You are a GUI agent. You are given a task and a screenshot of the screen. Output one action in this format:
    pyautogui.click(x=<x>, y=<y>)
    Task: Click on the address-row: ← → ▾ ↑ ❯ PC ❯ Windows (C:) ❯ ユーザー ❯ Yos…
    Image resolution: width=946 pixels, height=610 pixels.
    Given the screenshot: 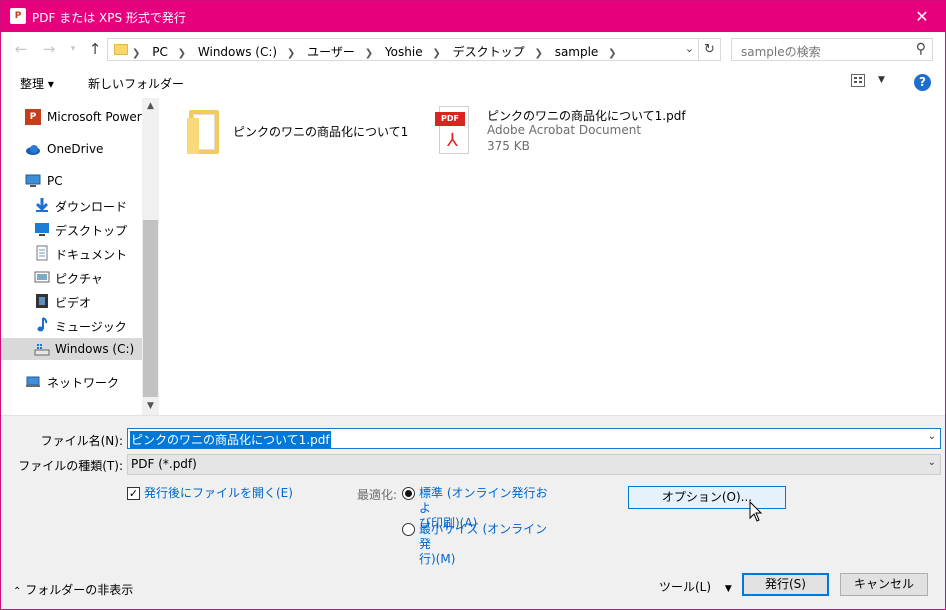 What is the action you would take?
    pyautogui.click(x=473, y=49)
    